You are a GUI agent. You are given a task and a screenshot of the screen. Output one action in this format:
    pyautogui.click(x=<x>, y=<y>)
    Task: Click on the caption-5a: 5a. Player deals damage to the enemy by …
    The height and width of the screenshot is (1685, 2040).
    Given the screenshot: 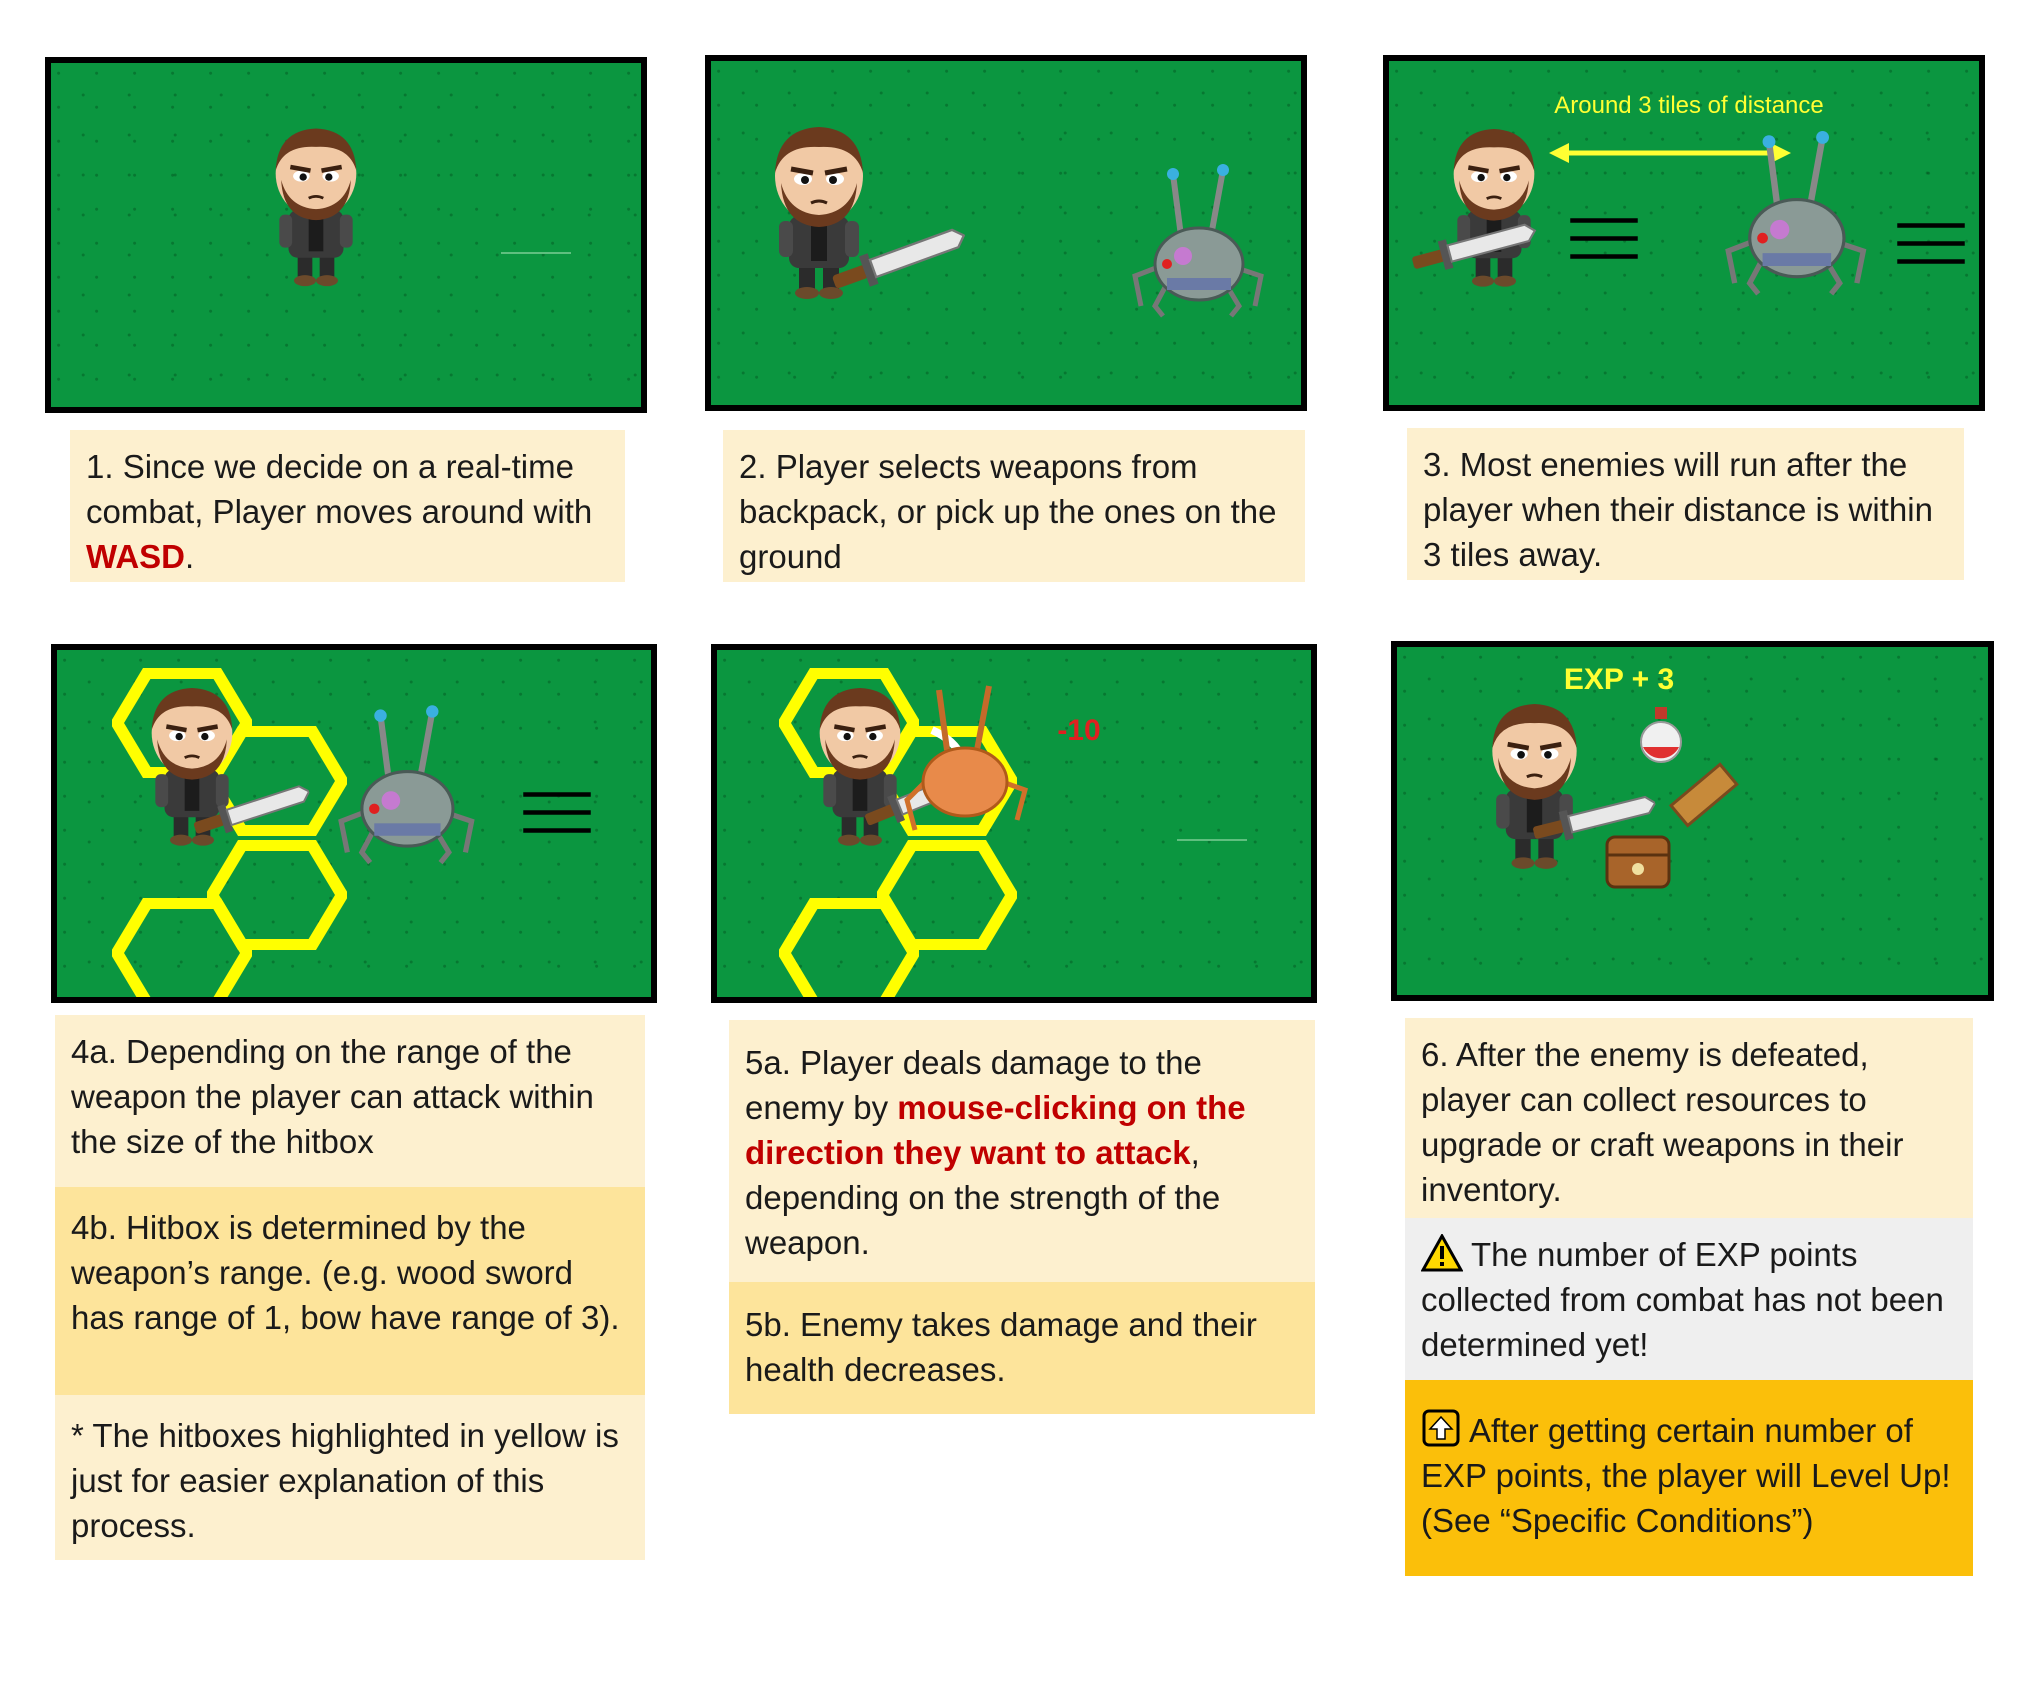 What is the action you would take?
    pyautogui.click(x=1022, y=1151)
    